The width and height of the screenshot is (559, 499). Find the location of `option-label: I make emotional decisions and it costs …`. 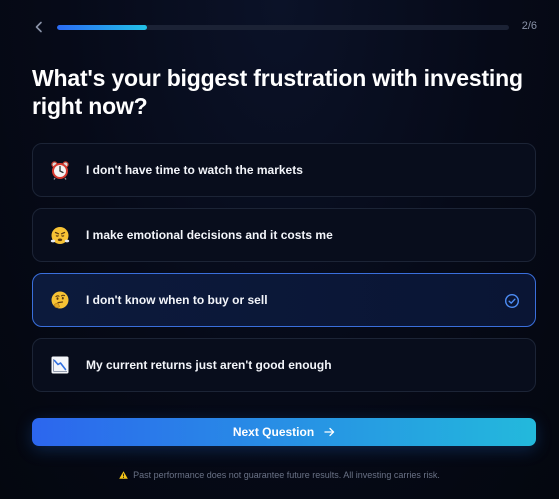

option-label: I make emotional decisions and it costs … is located at coordinates (209, 235).